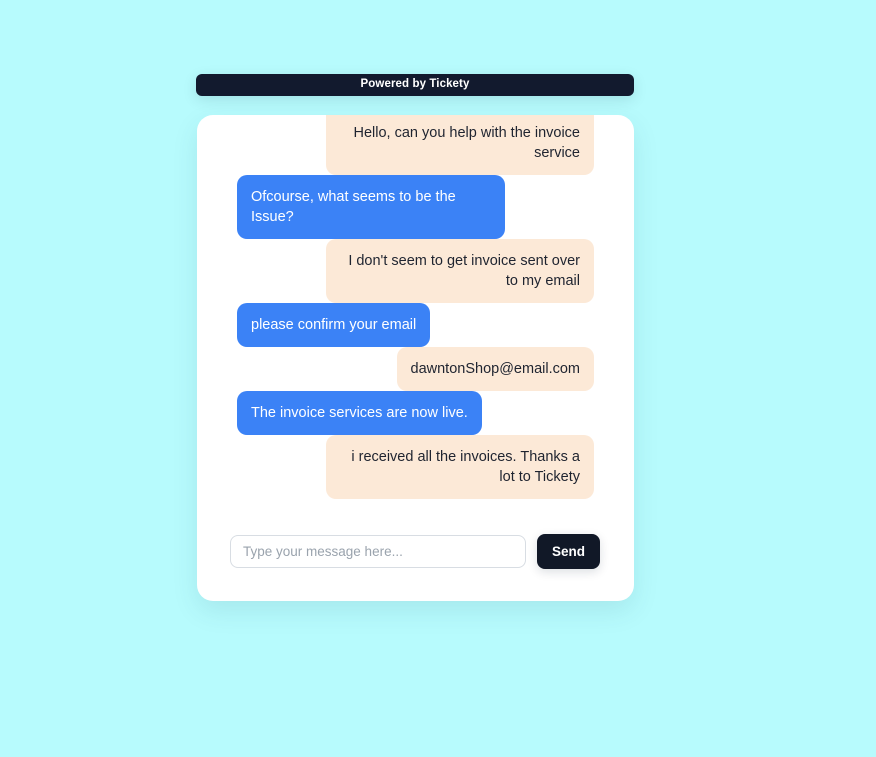 The width and height of the screenshot is (876, 757). Describe the element at coordinates (334, 325) in the screenshot. I see `agent-message-bubble: please confirm your email` at that location.